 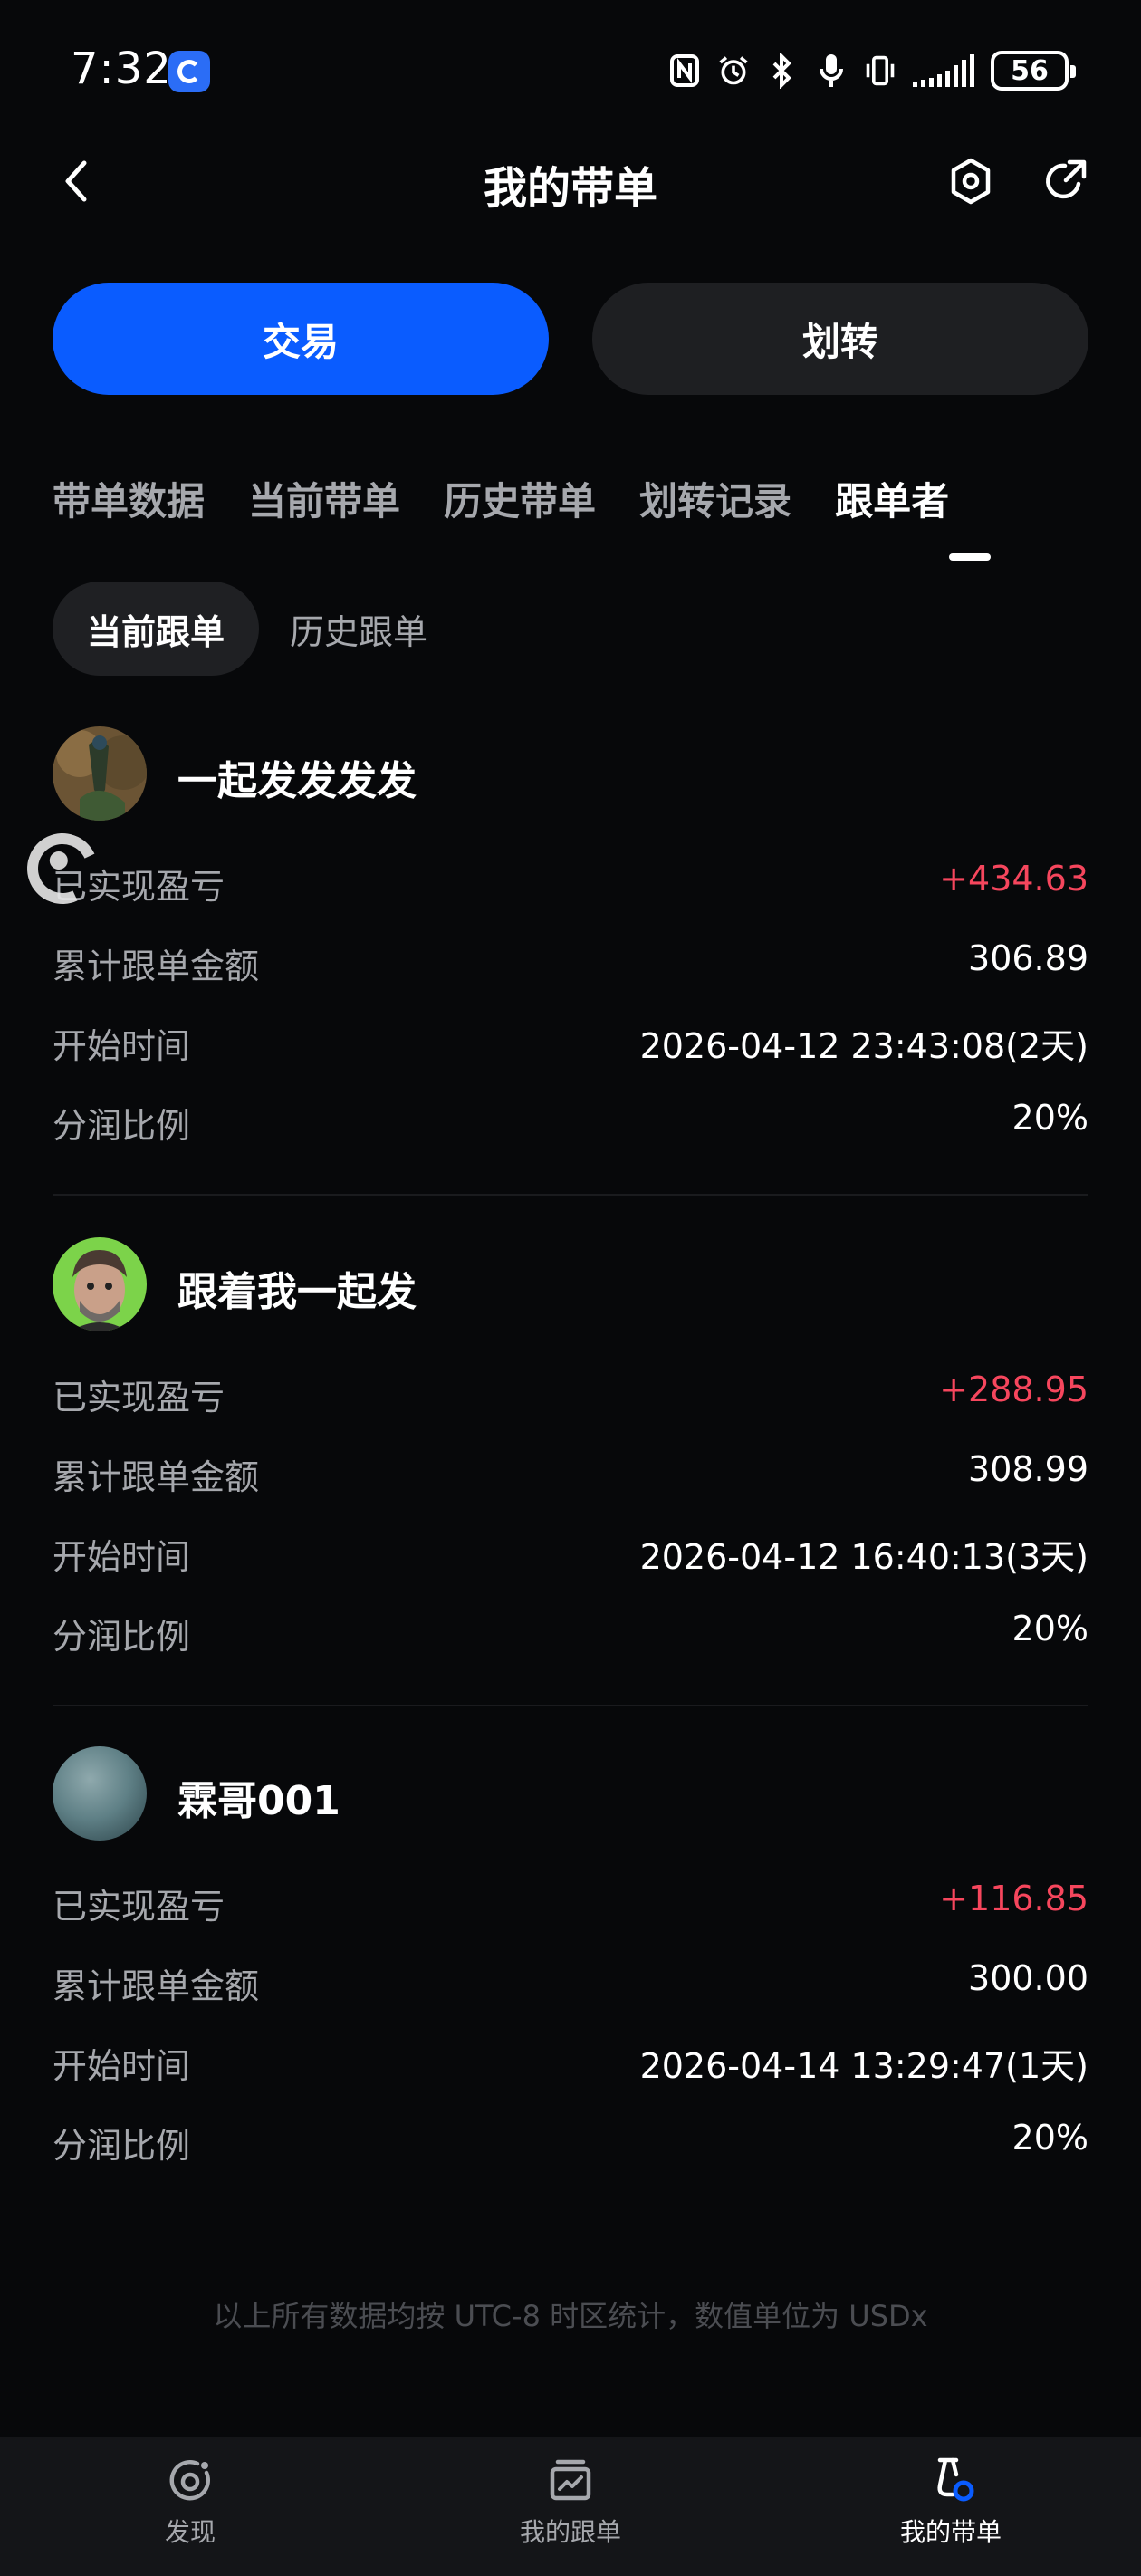 I want to click on signal-icon, so click(x=944, y=70).